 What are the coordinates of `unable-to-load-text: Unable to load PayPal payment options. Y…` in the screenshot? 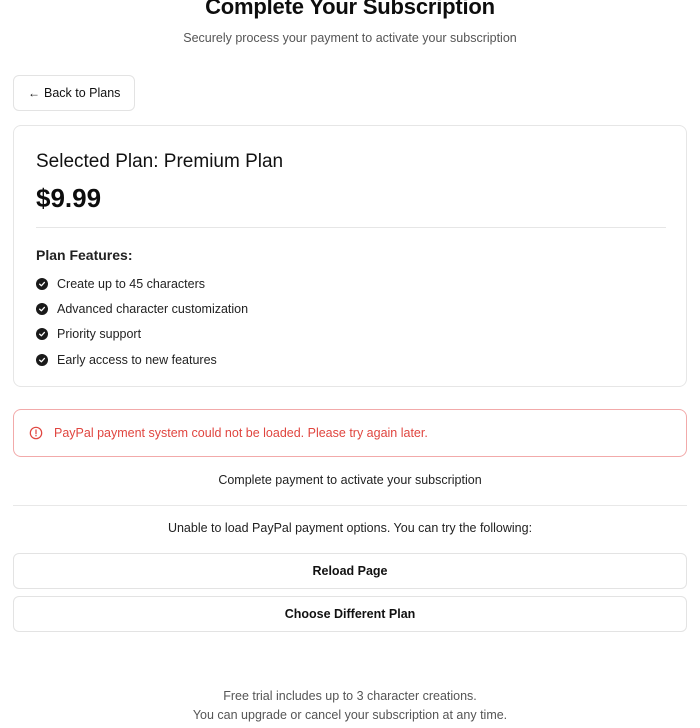 It's located at (350, 528).